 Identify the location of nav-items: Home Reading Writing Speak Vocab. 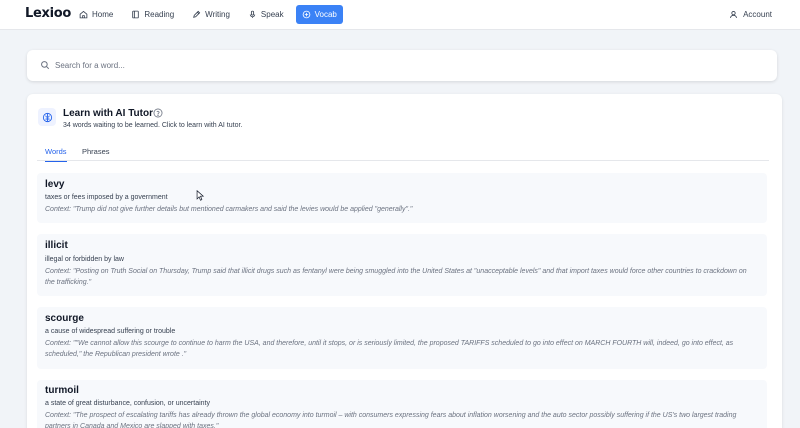
(208, 14).